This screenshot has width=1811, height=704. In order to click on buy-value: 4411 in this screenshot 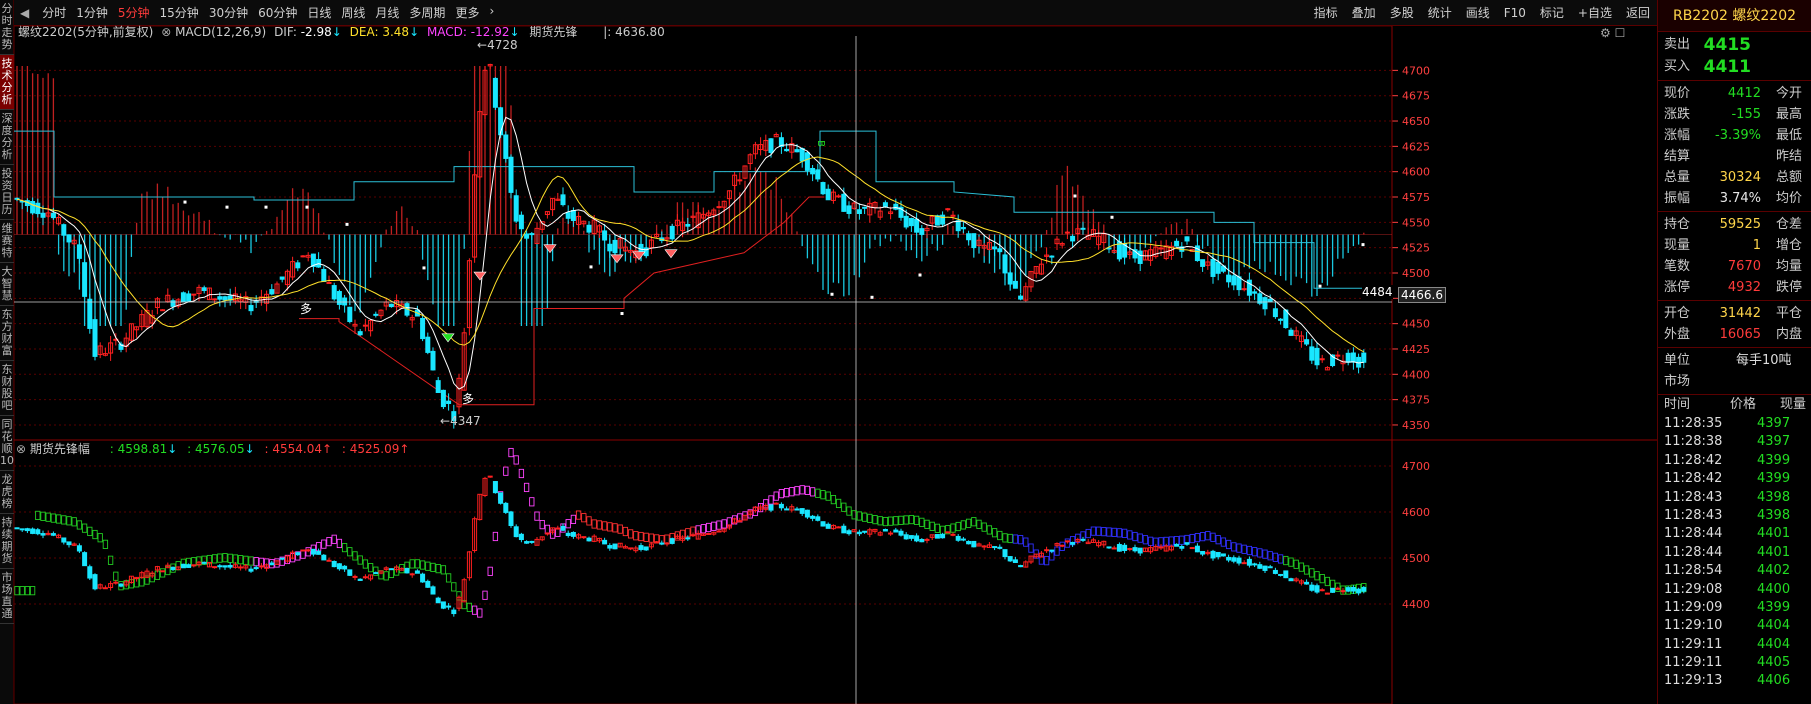, I will do `click(1727, 67)`.